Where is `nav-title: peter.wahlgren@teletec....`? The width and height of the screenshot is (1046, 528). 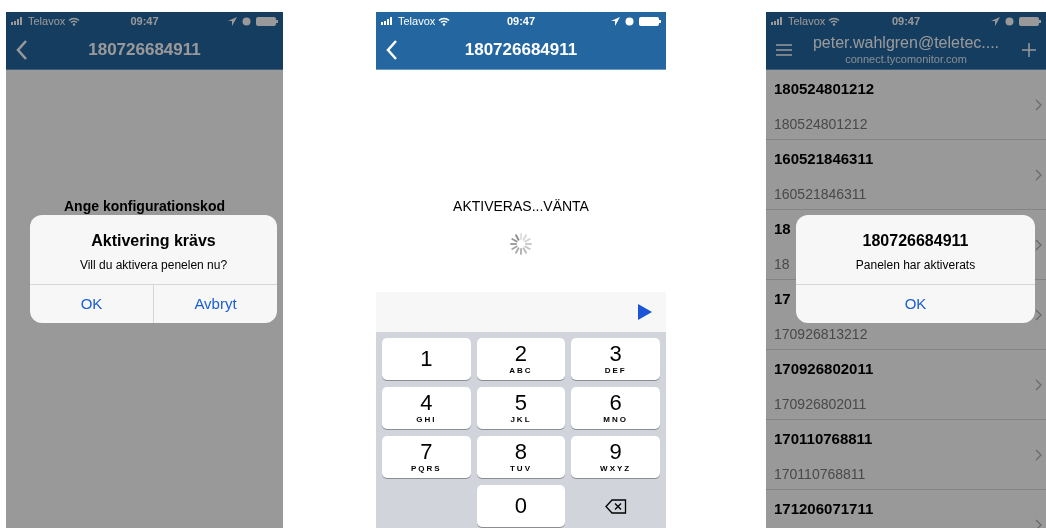 nav-title: peter.wahlgren@teletec.... is located at coordinates (906, 42).